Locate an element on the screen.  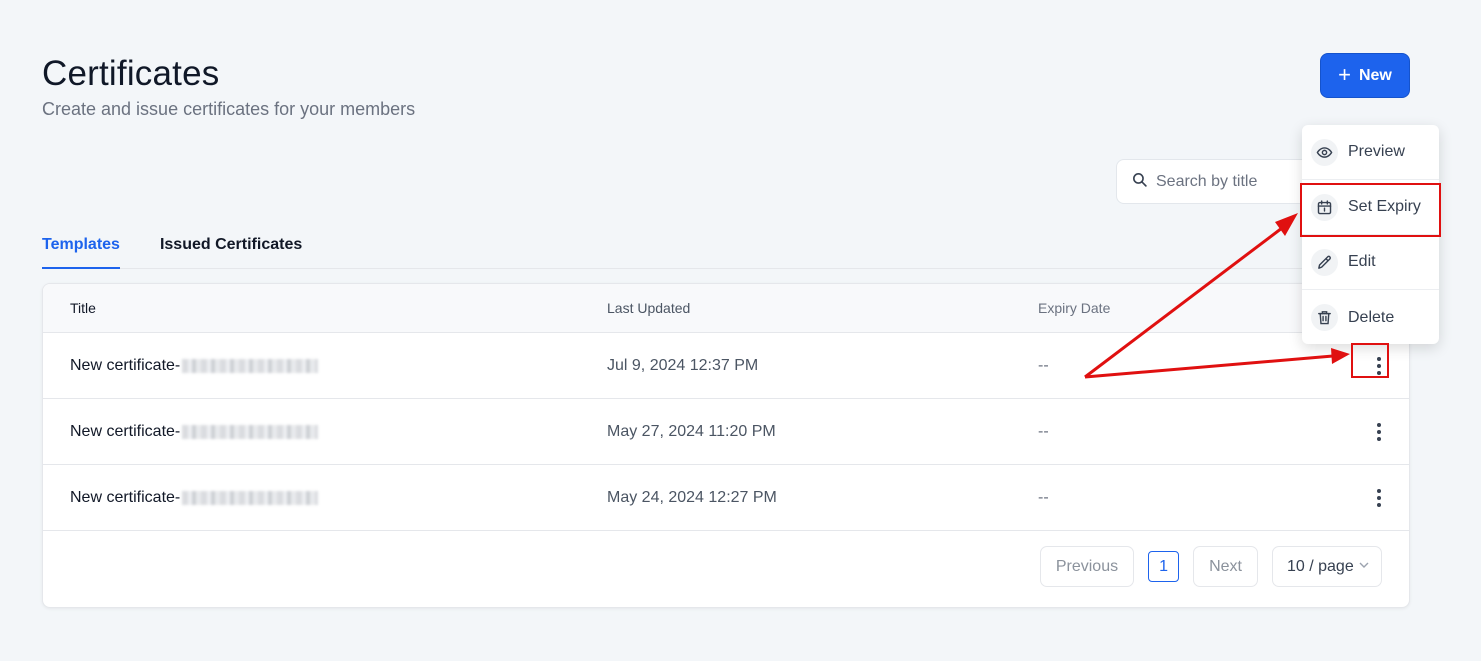
menu-item-delete: Delete is located at coordinates (1370, 317).